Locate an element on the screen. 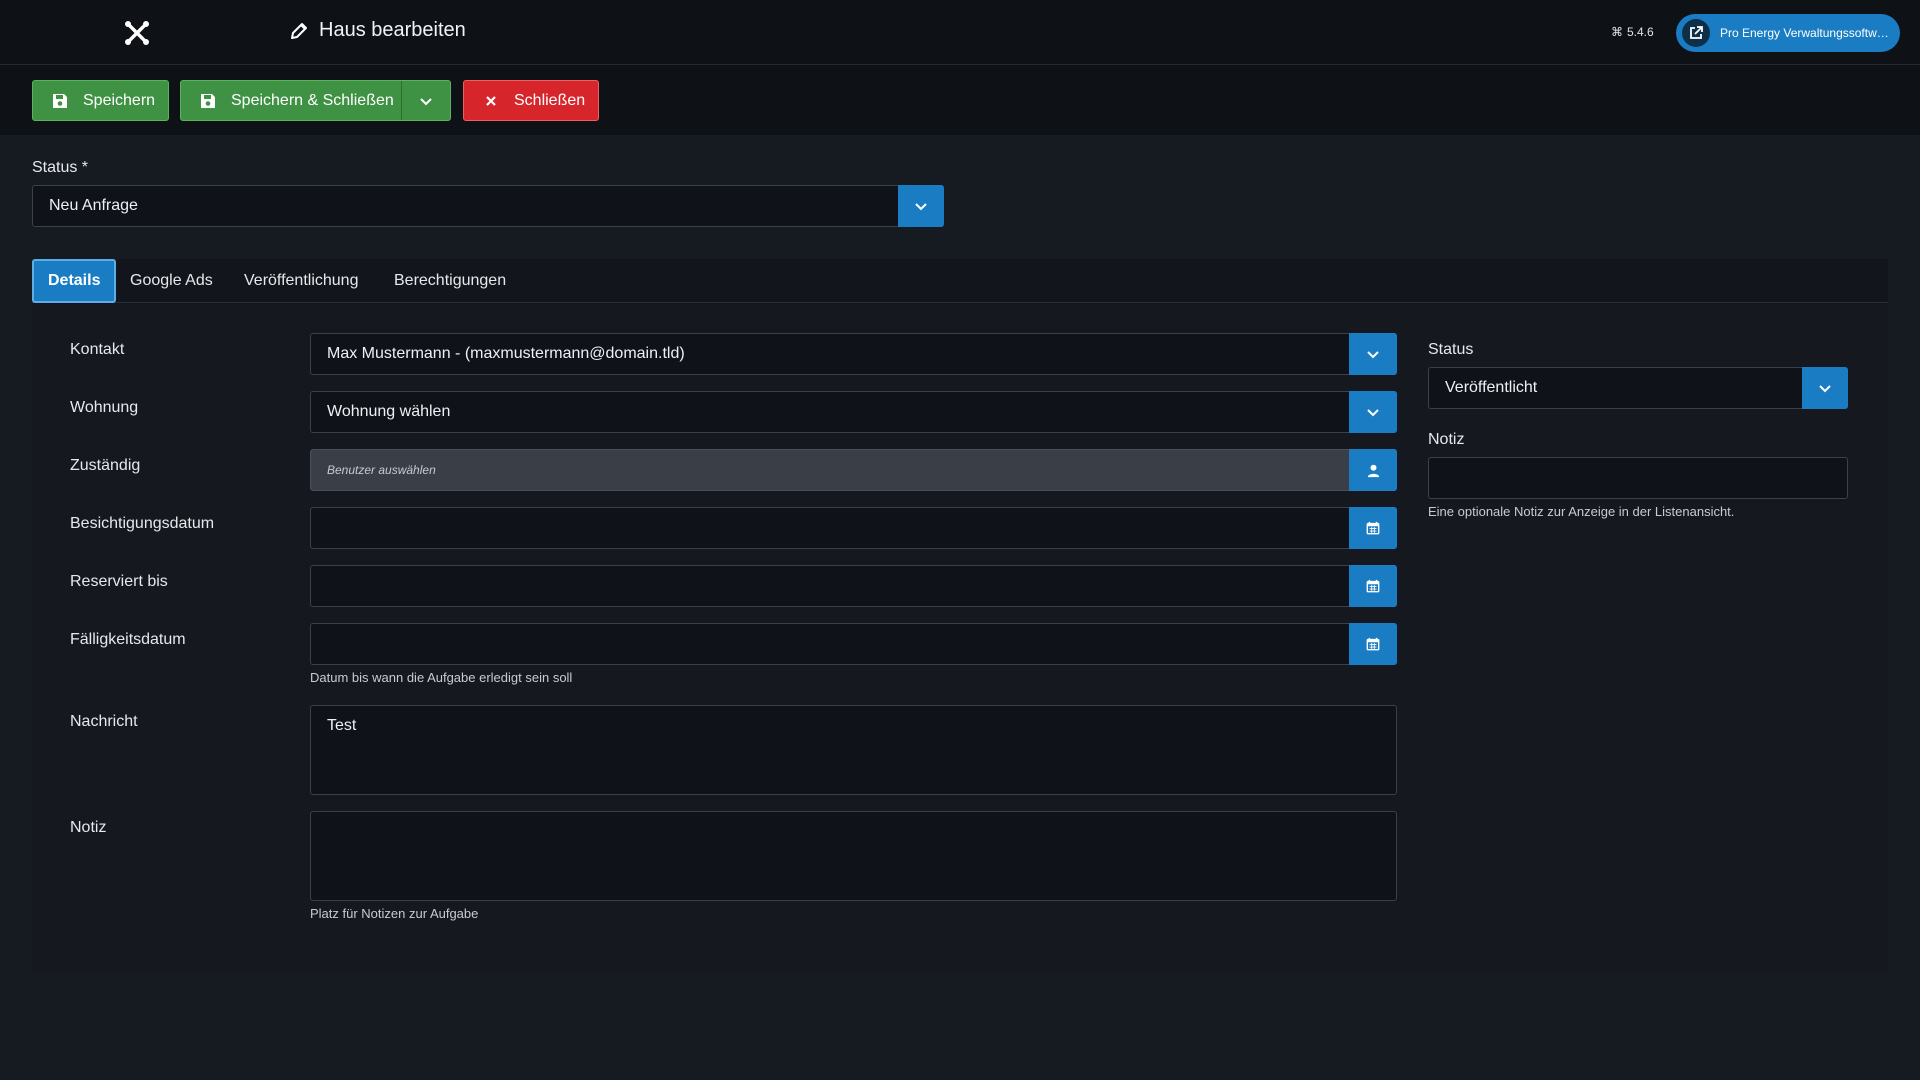 This screenshot has width=1920, height=1080. external-link-icon is located at coordinates (1696, 33).